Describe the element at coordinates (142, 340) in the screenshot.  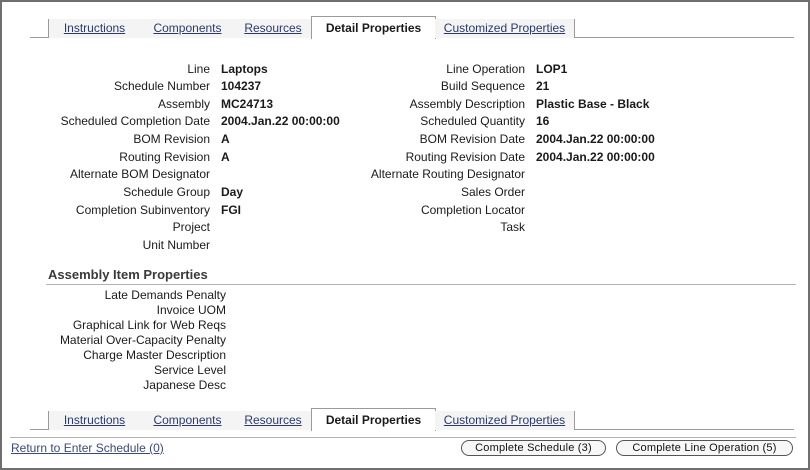
I see `label-material-over-capacity-penalty: Material Over-Capacity Penalty` at that location.